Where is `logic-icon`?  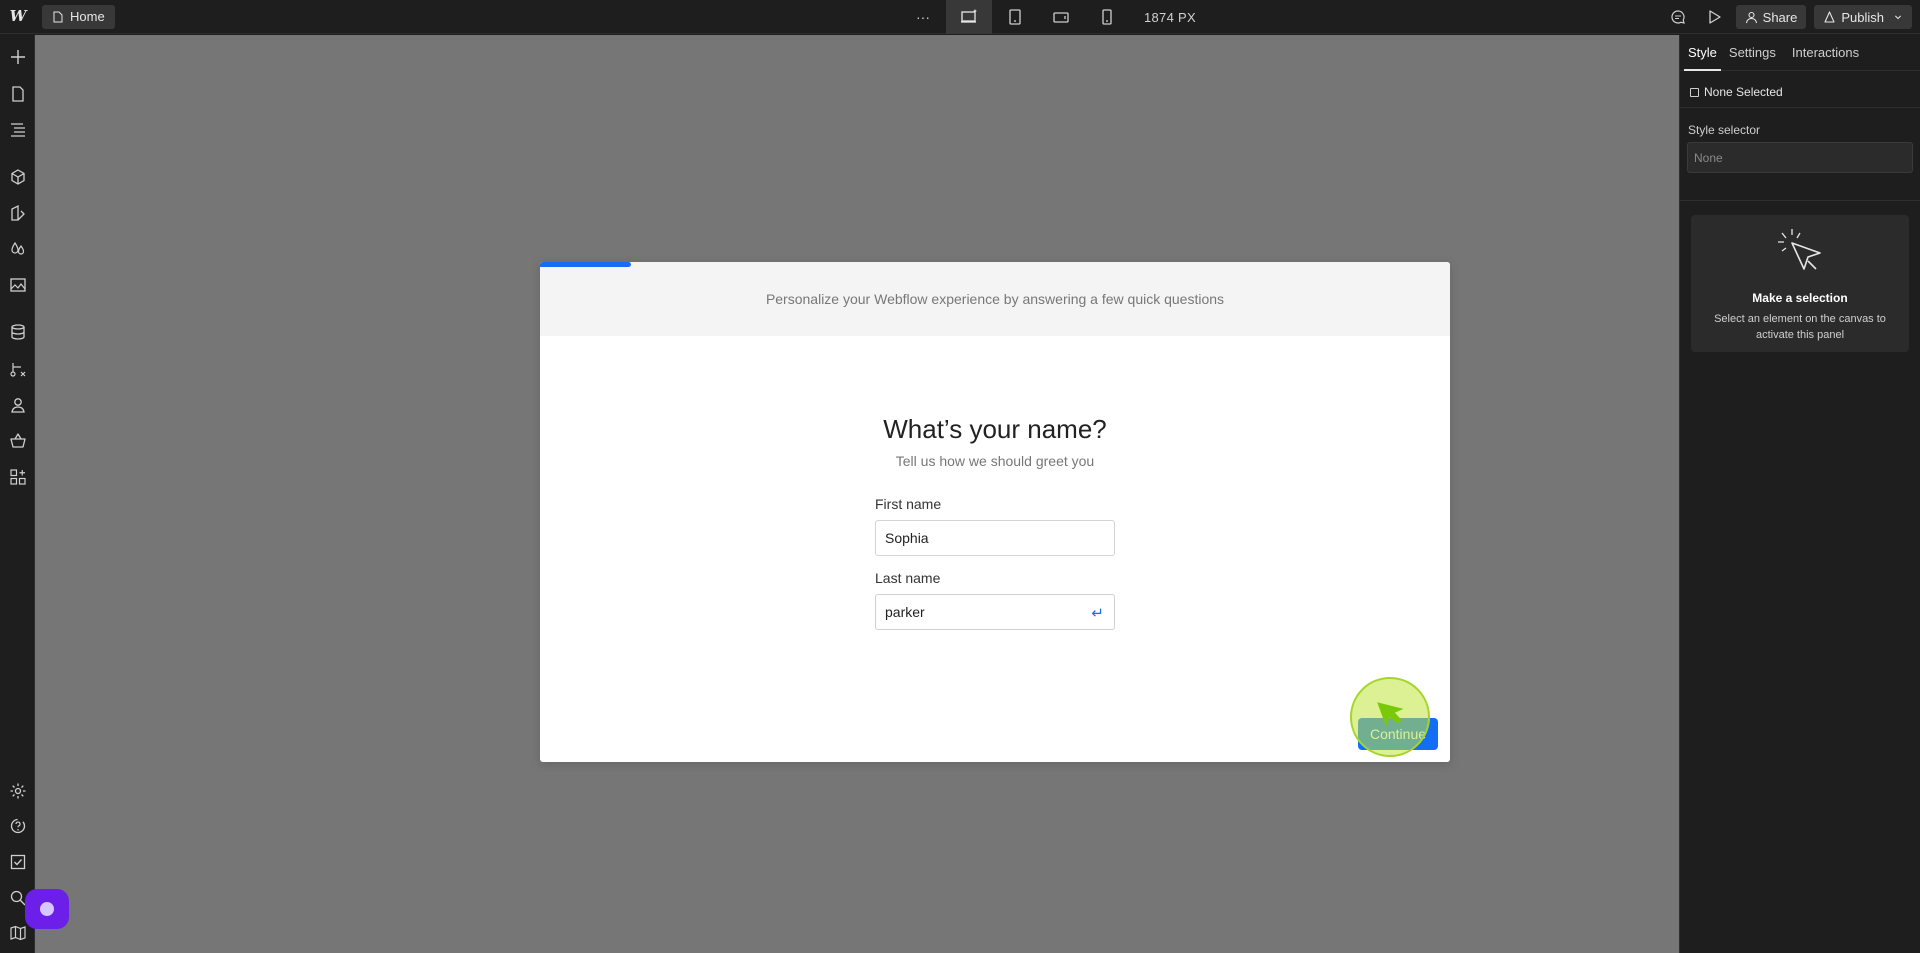 logic-icon is located at coordinates (18, 369).